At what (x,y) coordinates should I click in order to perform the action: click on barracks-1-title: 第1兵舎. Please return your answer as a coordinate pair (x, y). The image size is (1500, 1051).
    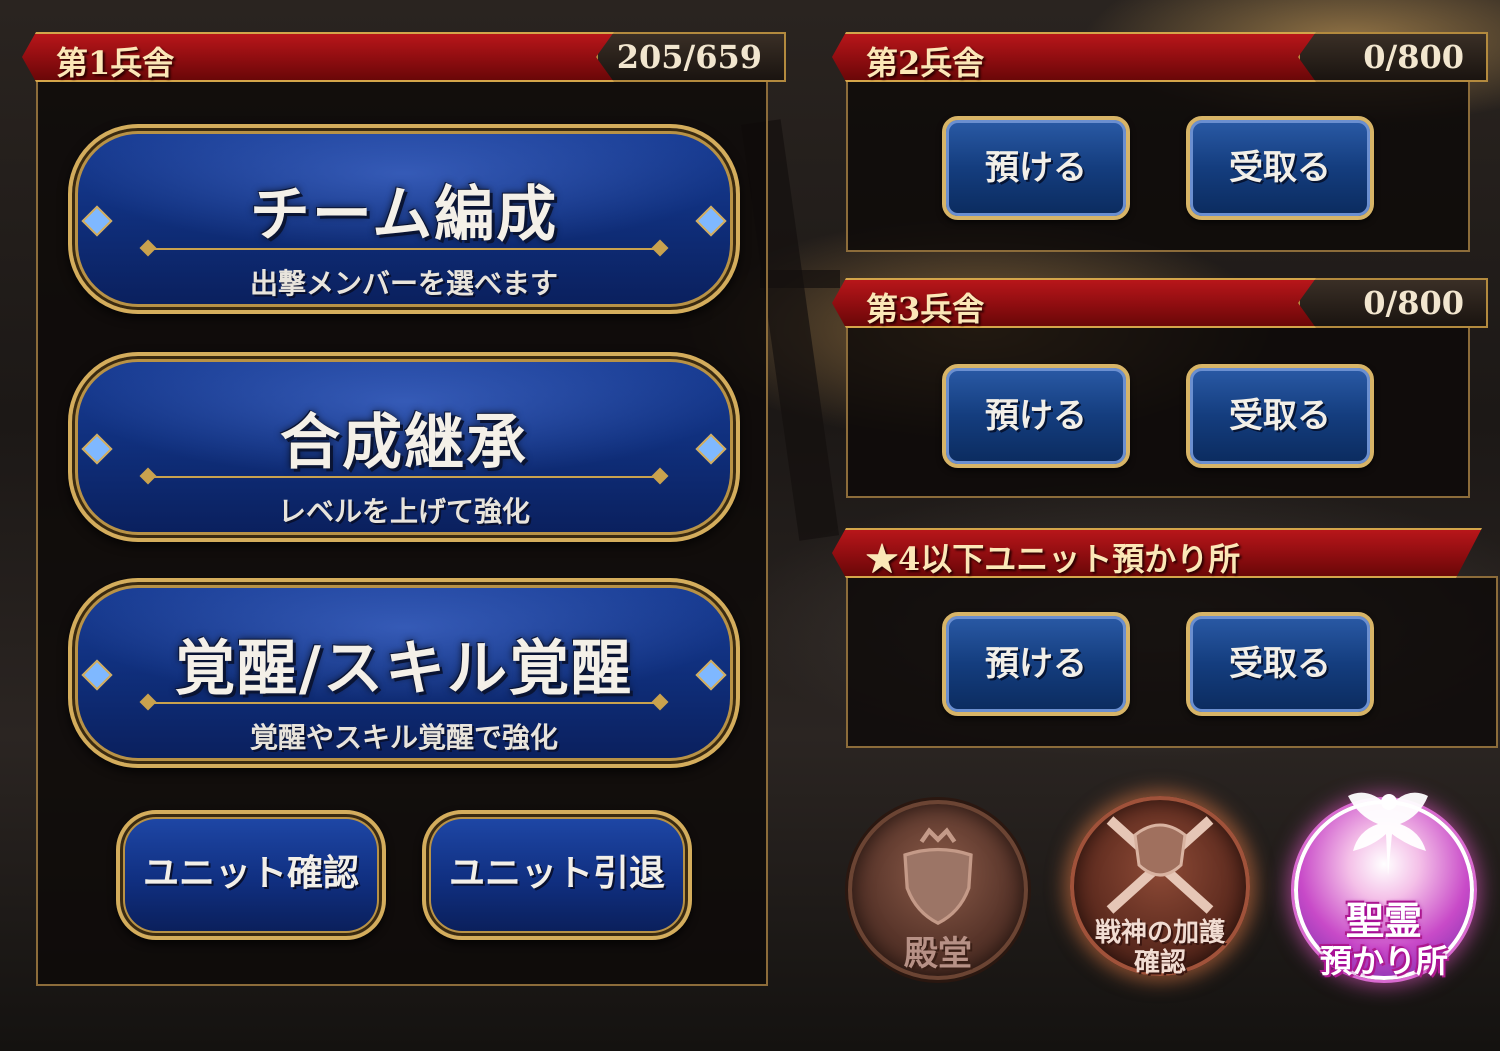
    Looking at the image, I should click on (115, 63).